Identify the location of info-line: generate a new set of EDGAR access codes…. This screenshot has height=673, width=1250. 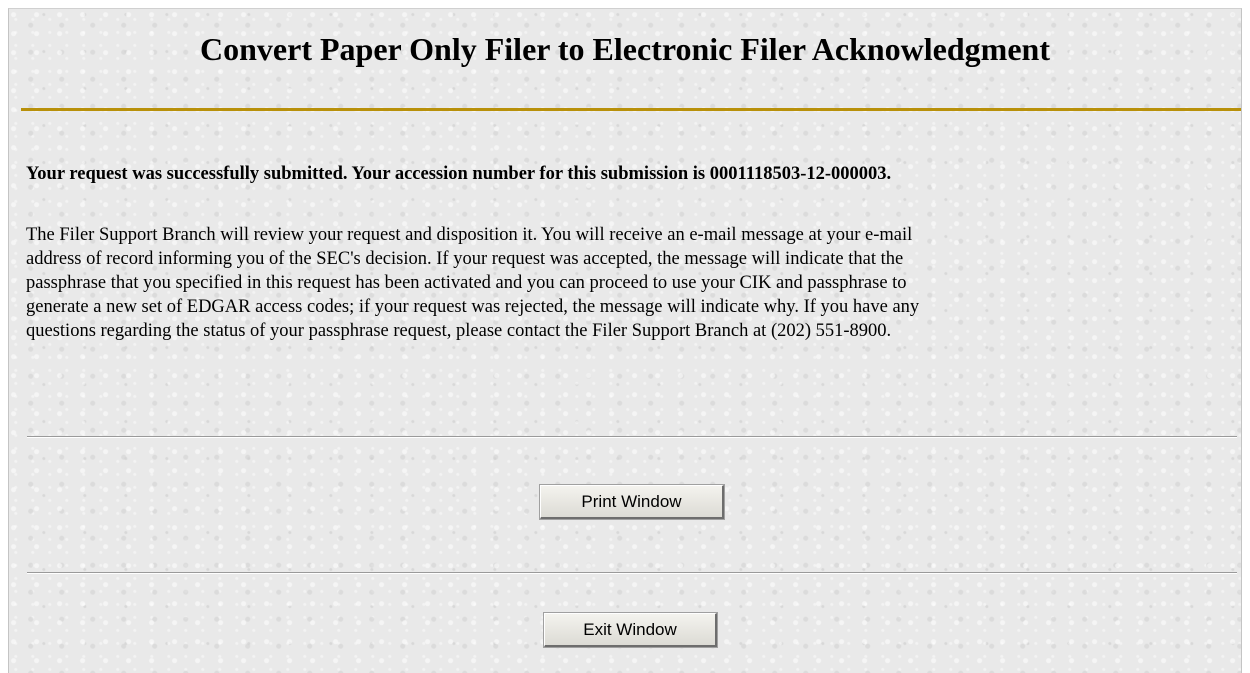
(473, 307).